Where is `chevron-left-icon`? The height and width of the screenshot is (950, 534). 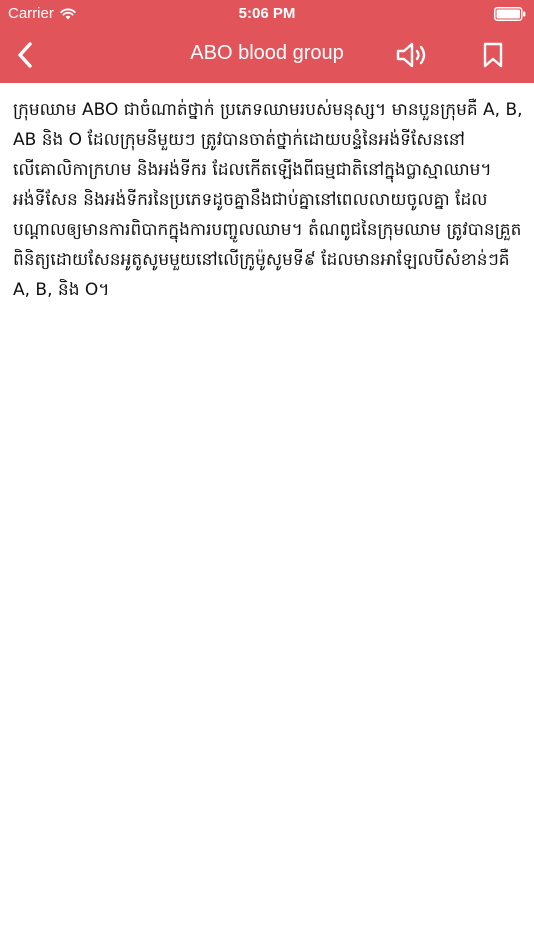 chevron-left-icon is located at coordinates (25, 55).